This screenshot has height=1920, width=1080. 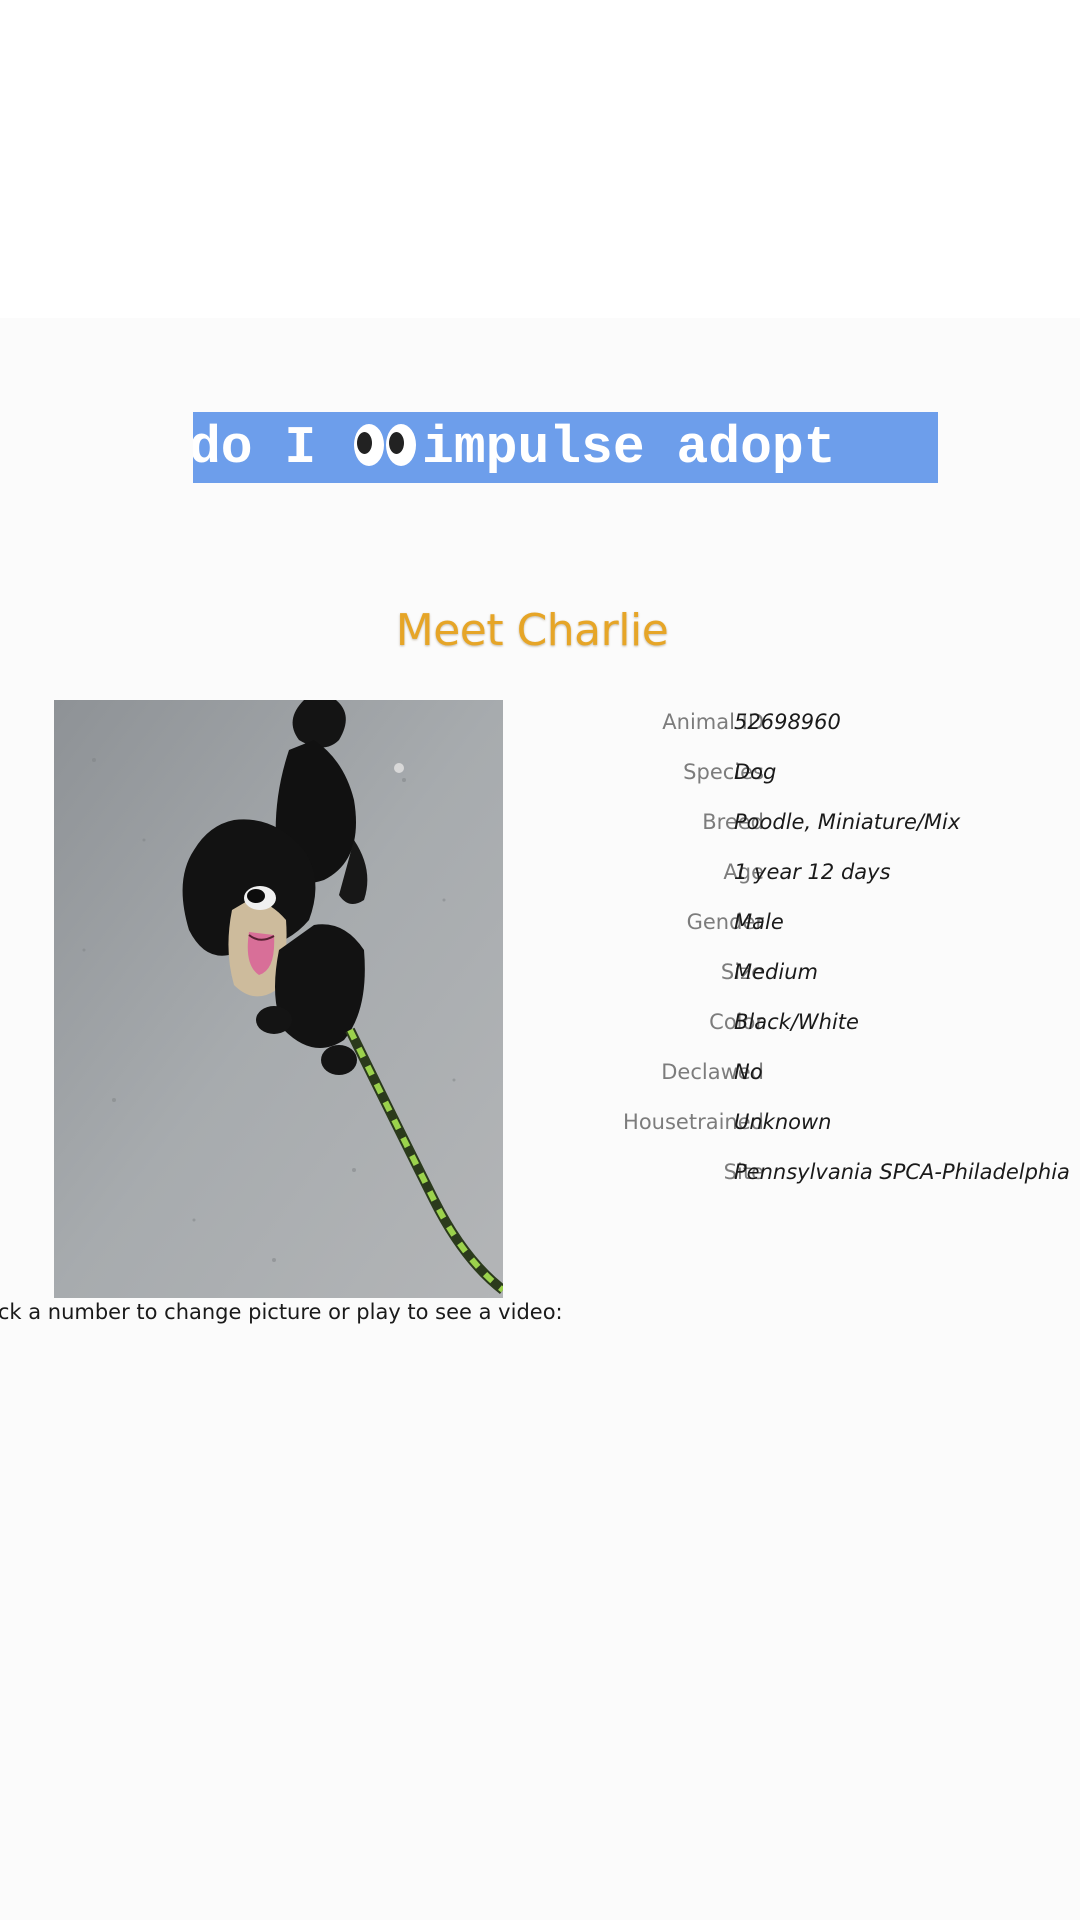 I want to click on detail-row-size: Size Medium, so click(x=810, y=972).